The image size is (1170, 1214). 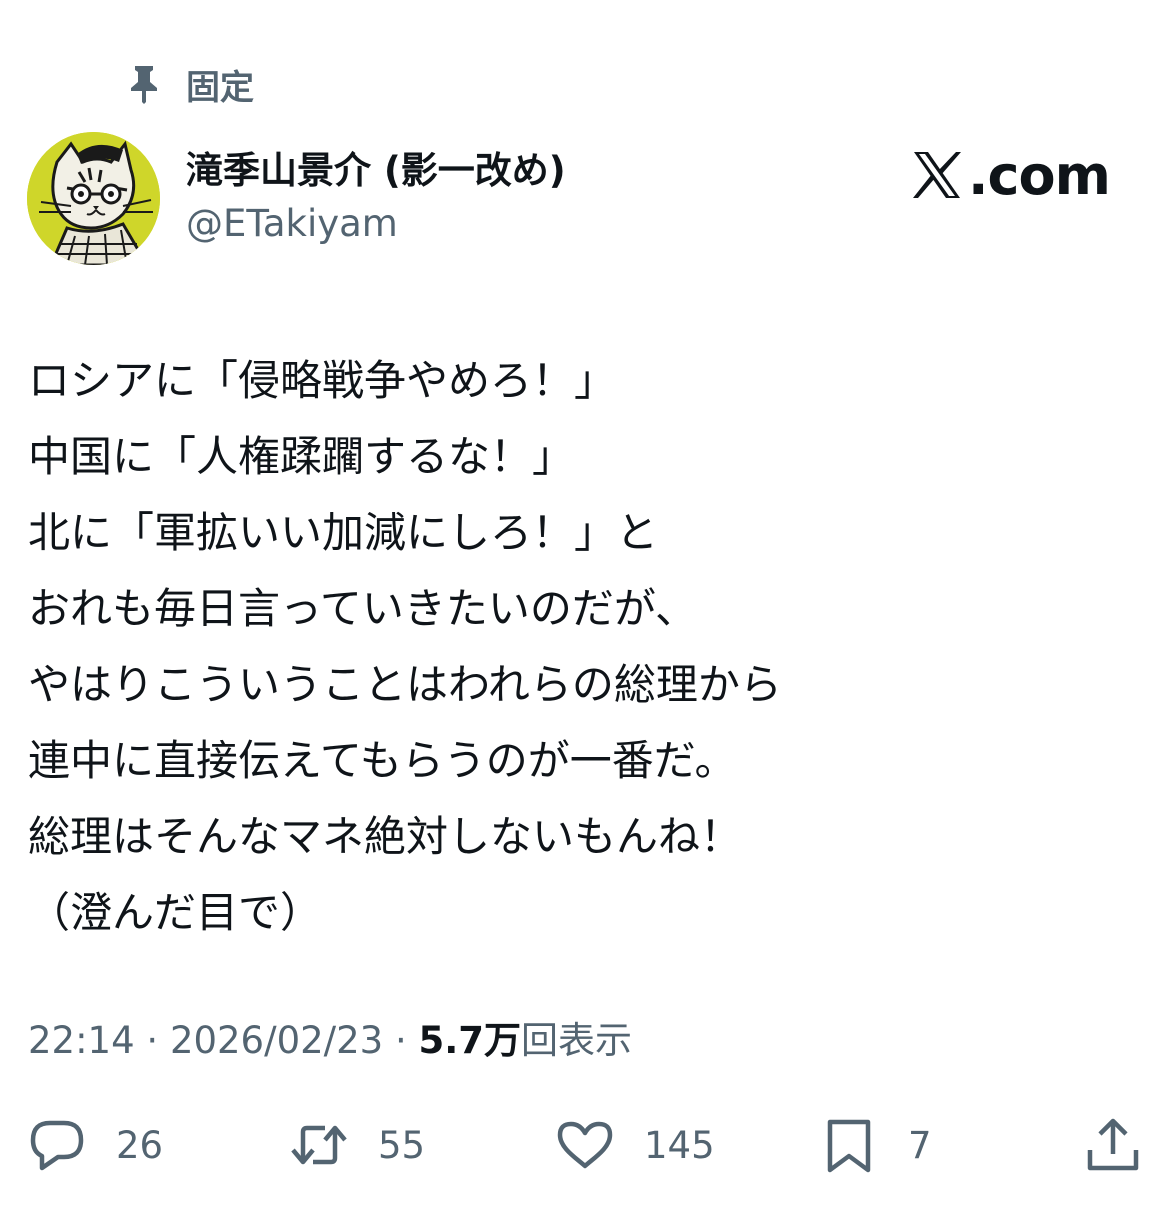 I want to click on heart-icon, so click(x=585, y=1145).